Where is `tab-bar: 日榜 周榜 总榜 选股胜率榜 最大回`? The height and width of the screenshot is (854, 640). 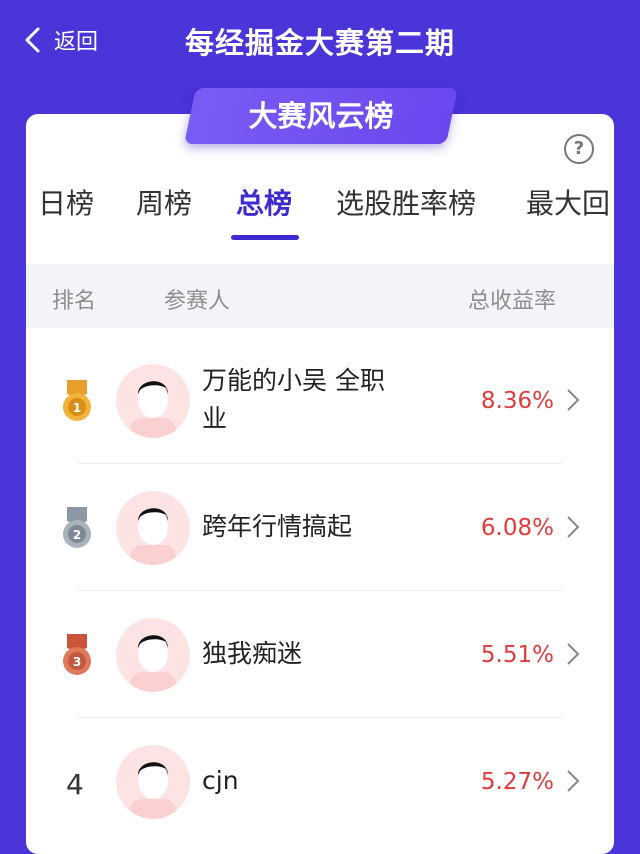
tab-bar: 日榜 周榜 总榜 选股胜率榜 最大回 is located at coordinates (320, 212).